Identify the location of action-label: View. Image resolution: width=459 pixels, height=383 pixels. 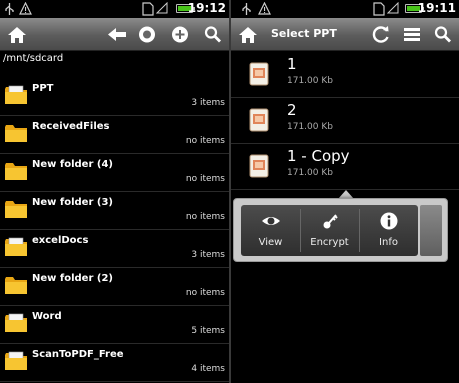
(270, 242).